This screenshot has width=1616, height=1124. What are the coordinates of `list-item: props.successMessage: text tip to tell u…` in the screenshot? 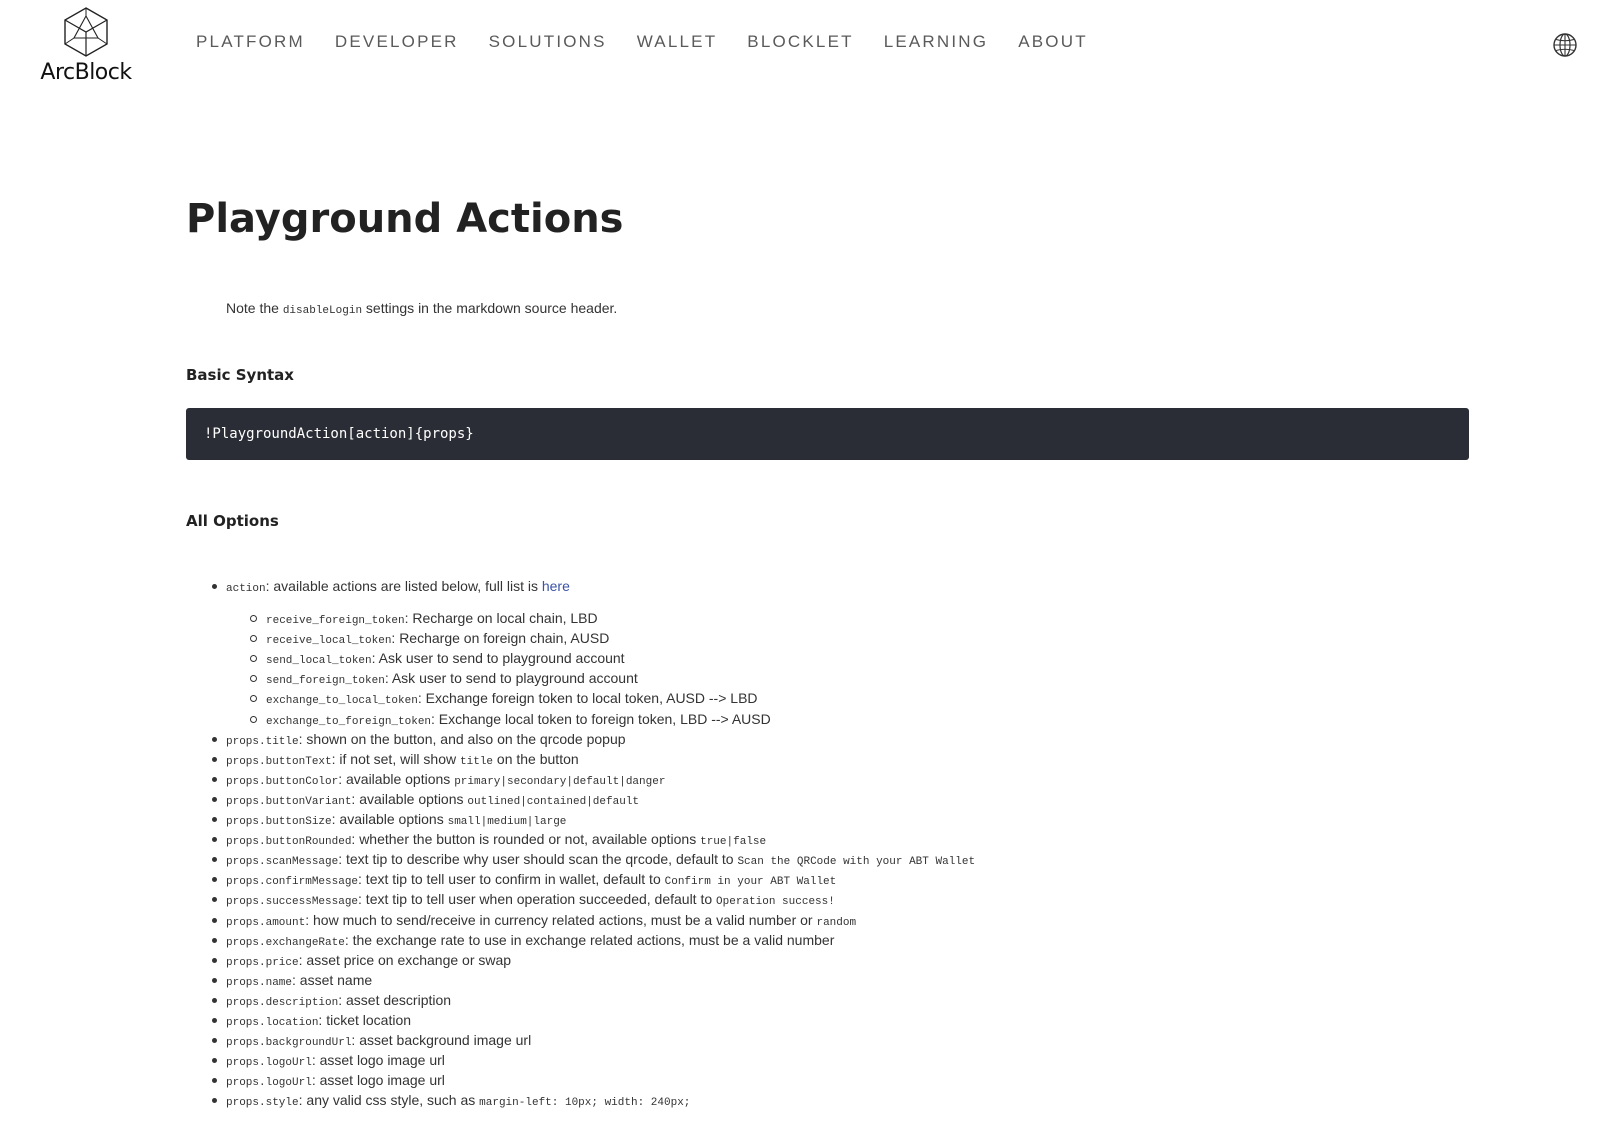 It's located at (839, 899).